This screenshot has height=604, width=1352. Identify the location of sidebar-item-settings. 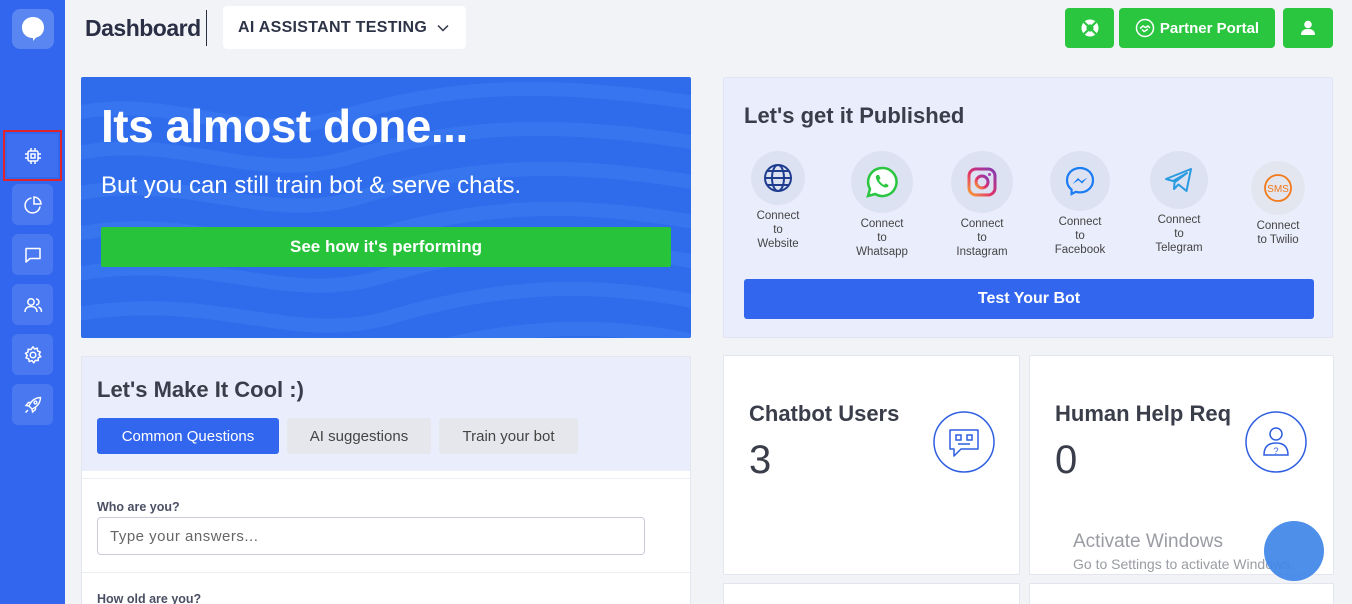
(32, 354).